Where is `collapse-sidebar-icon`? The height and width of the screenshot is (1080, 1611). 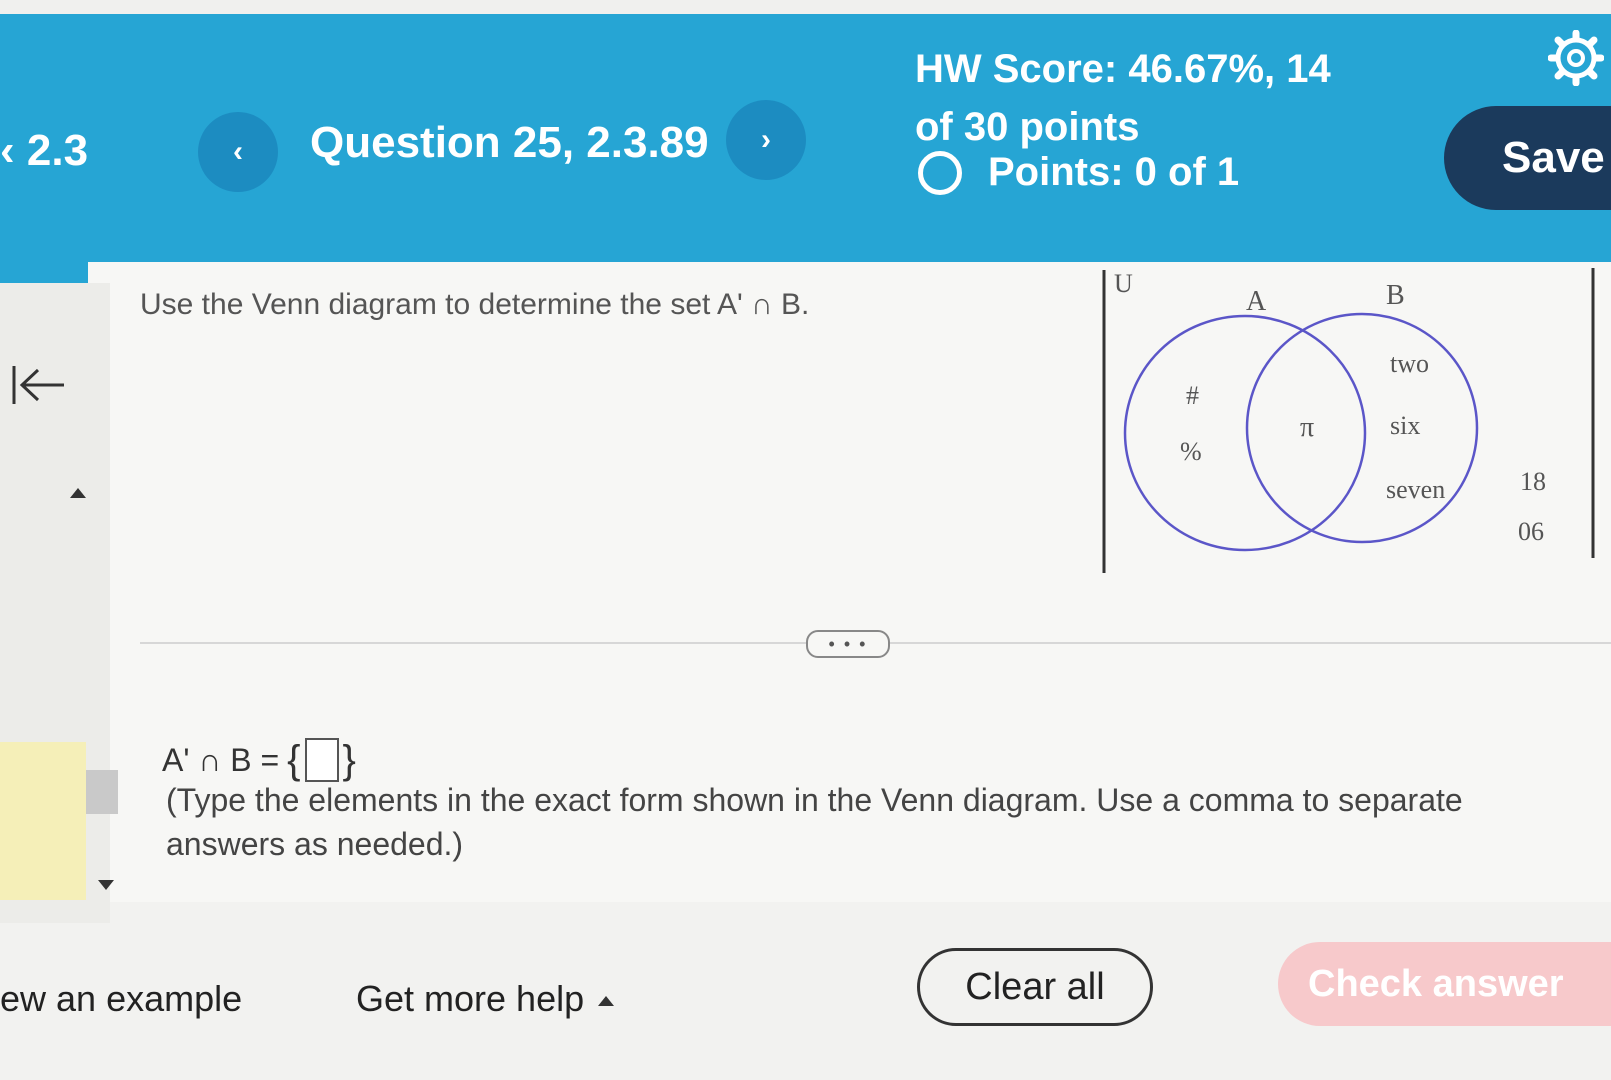 collapse-sidebar-icon is located at coordinates (38, 385).